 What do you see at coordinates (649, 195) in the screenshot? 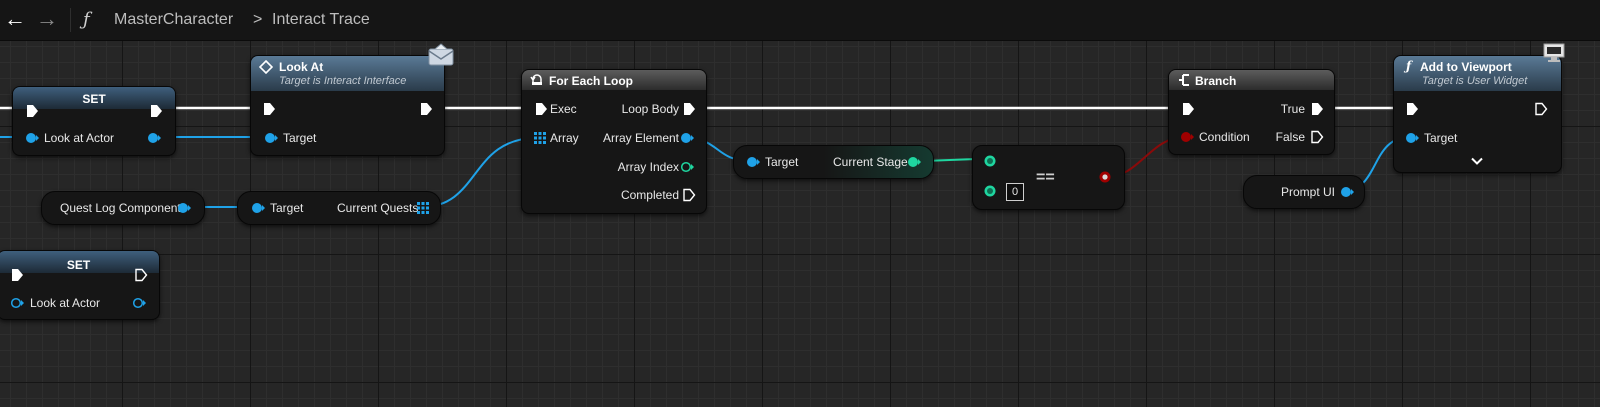
I see `completed-label: Completed` at bounding box center [649, 195].